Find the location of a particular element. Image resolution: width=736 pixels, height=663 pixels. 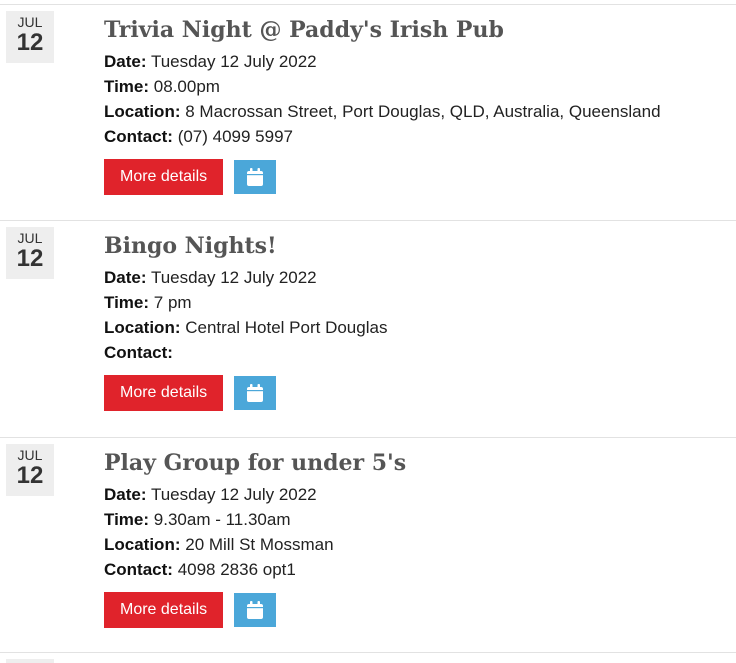

event-contact-row: Contact: is located at coordinates (414, 352).